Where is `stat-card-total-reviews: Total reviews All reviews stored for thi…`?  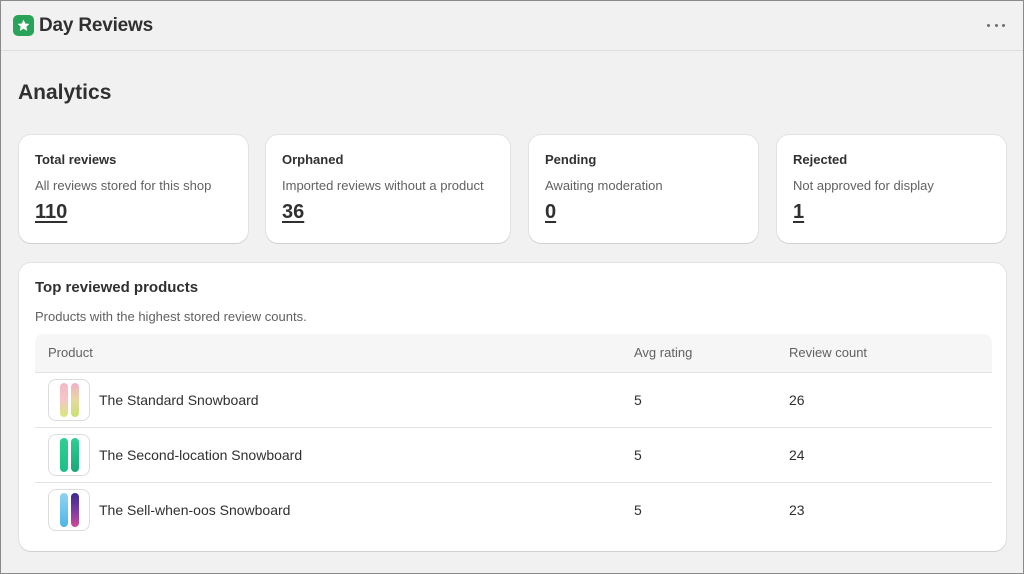
stat-card-total-reviews: Total reviews All reviews stored for thi… is located at coordinates (133, 189).